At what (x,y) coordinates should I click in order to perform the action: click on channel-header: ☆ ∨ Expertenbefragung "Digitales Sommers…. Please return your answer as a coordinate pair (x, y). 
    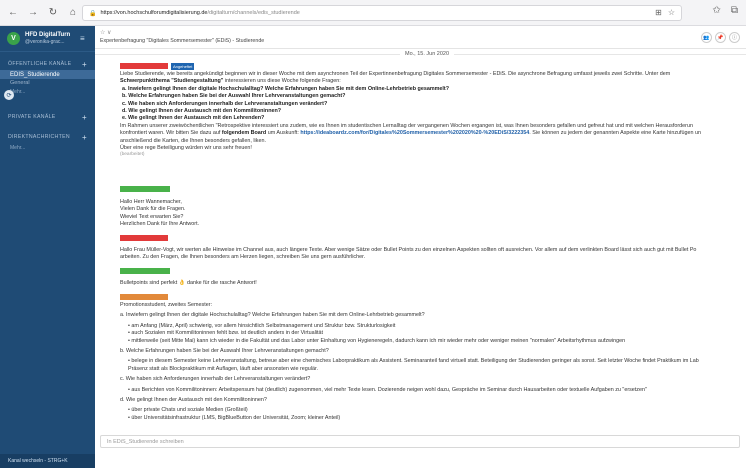
    Looking at the image, I should click on (420, 37).